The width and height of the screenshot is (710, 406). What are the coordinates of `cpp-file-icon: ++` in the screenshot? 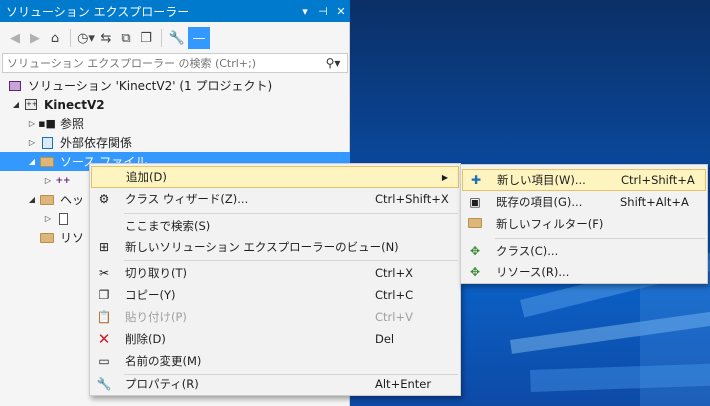 It's located at (63, 180).